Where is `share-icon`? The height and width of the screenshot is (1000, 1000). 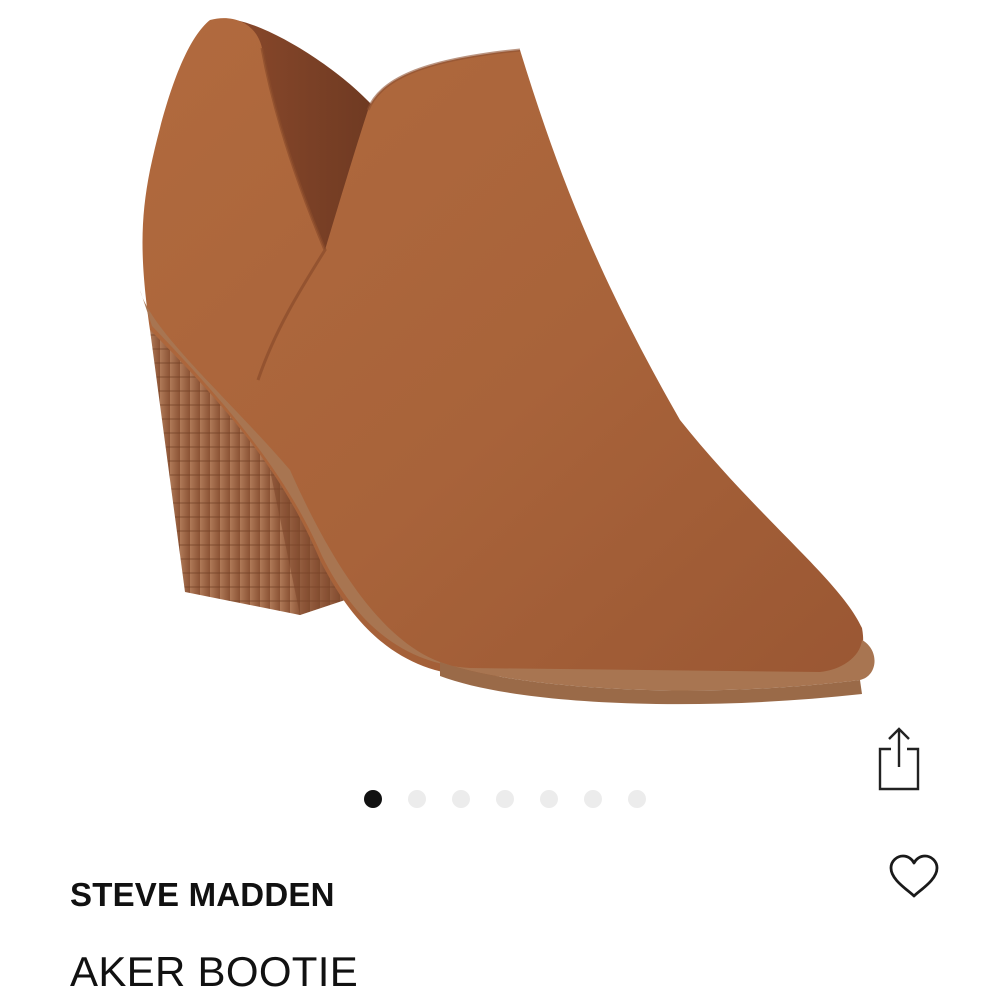
share-icon is located at coordinates (899, 759).